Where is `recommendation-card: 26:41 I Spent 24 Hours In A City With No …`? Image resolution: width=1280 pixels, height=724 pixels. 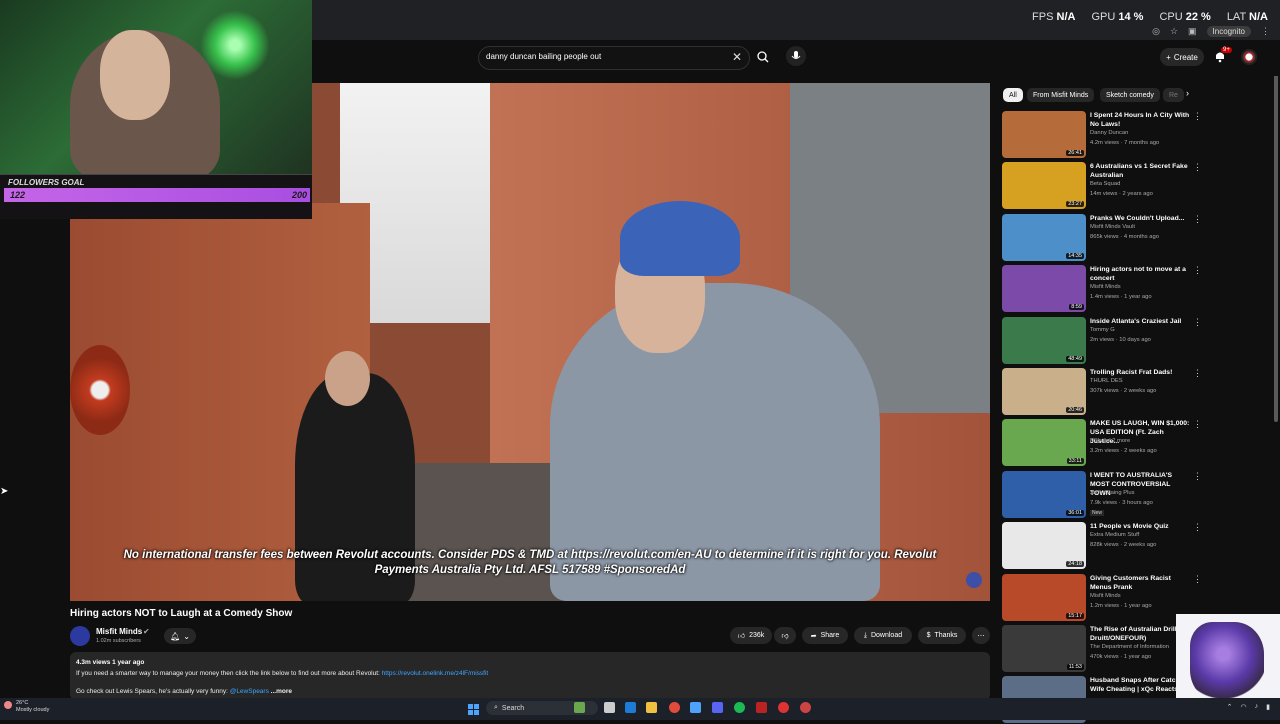 recommendation-card: 26:41 I Spent 24 Hours In A City With No … is located at coordinates (1105, 135).